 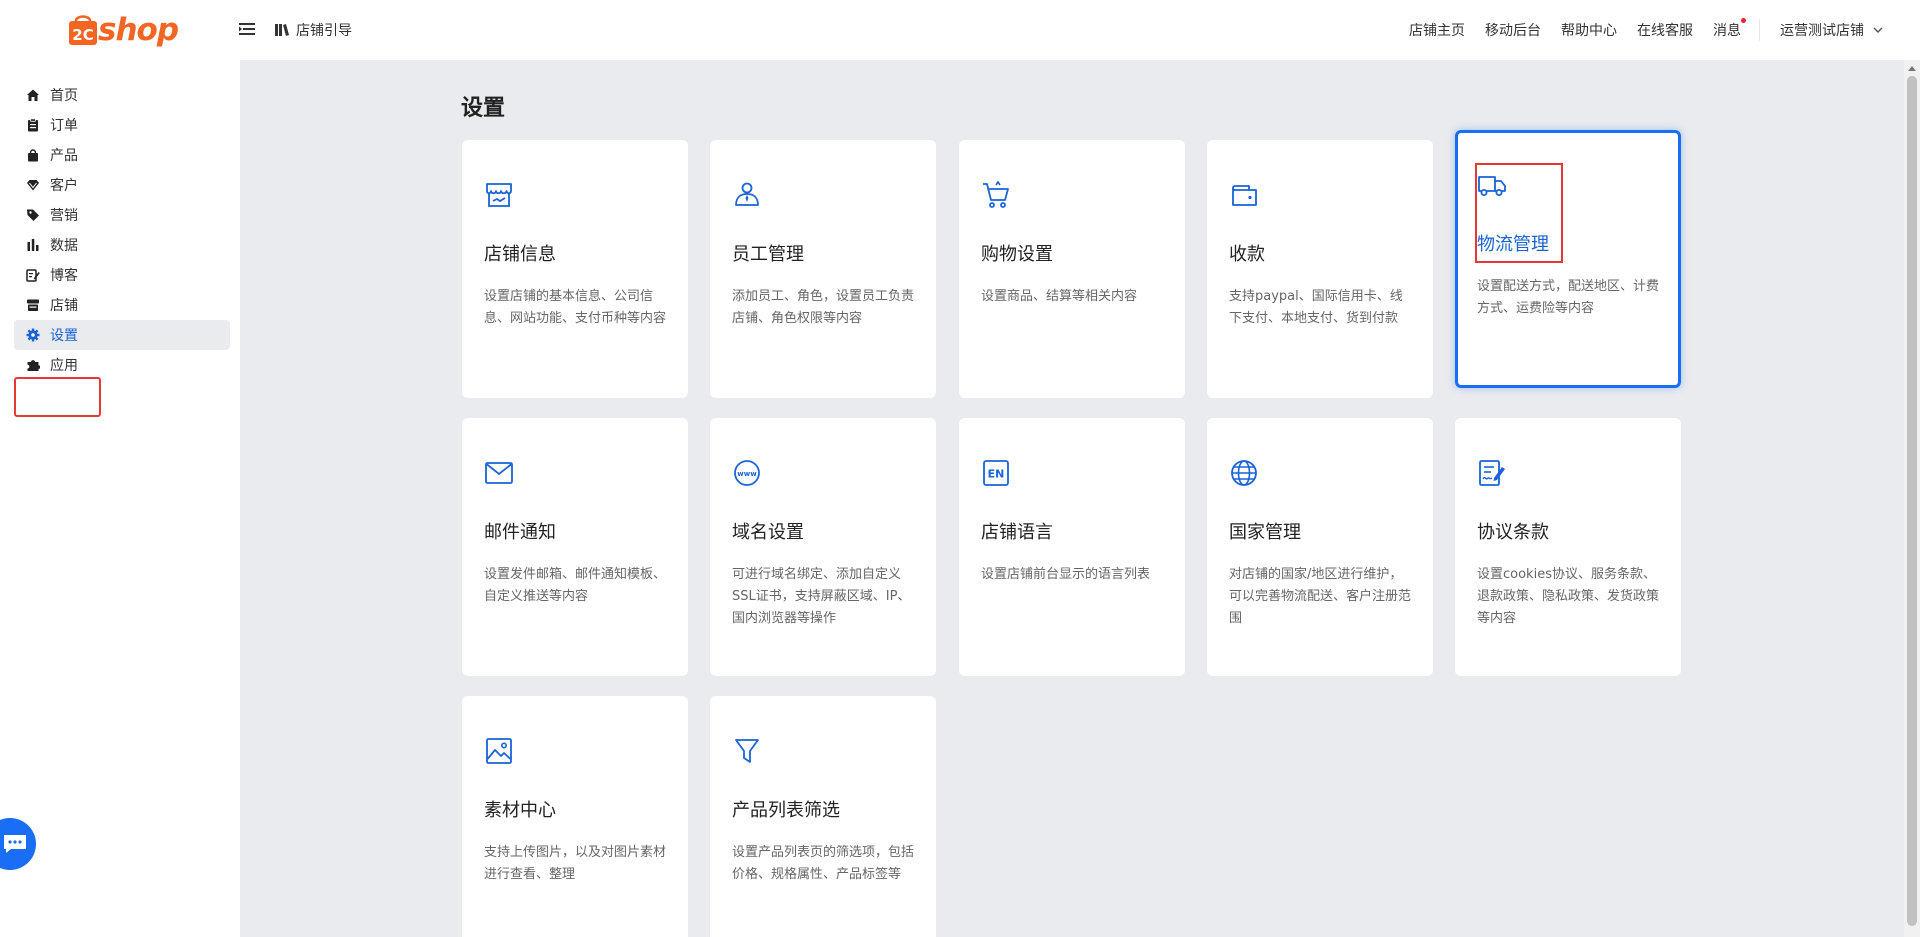 What do you see at coordinates (64, 126) in the screenshot?
I see `sidebar-item-label: 订单` at bounding box center [64, 126].